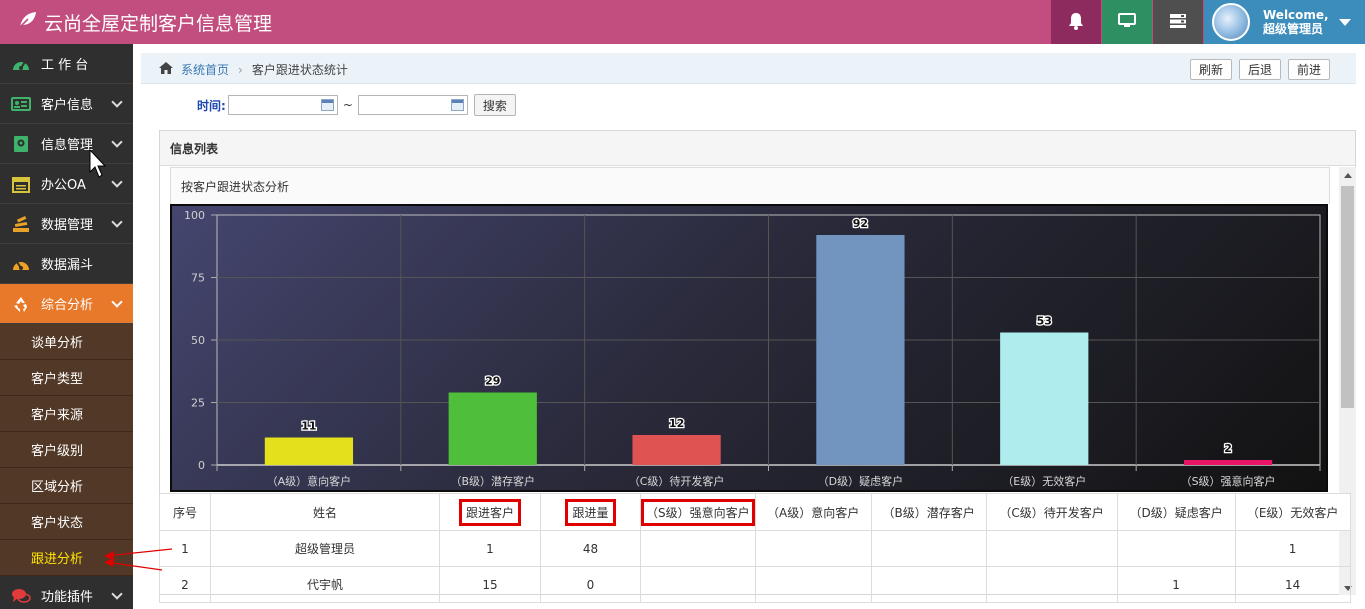  I want to click on x-tick-label: （A级）意向客户, so click(309, 481).